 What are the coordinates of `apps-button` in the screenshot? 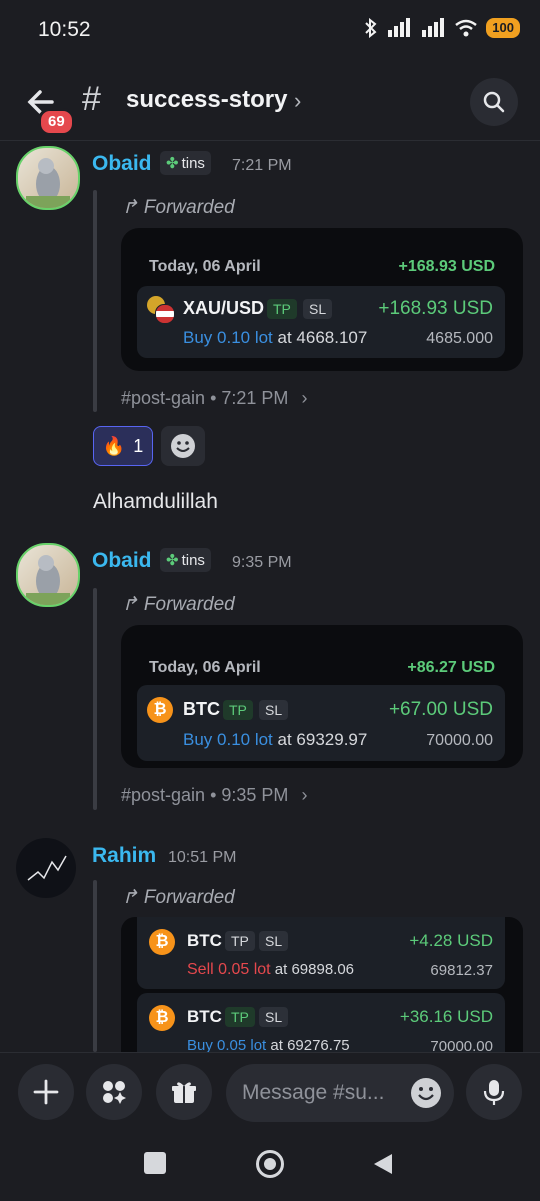 It's located at (114, 1092).